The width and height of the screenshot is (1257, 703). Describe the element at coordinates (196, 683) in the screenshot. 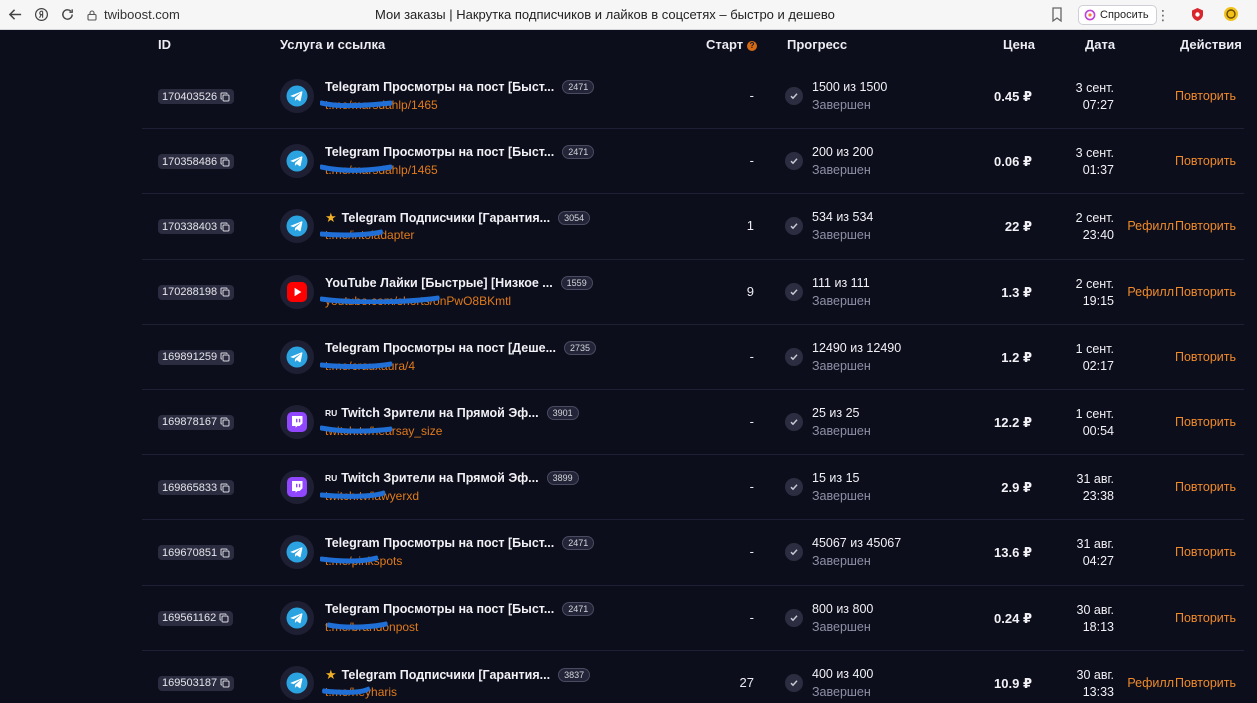

I see `order-id-chip: 169503187` at that location.